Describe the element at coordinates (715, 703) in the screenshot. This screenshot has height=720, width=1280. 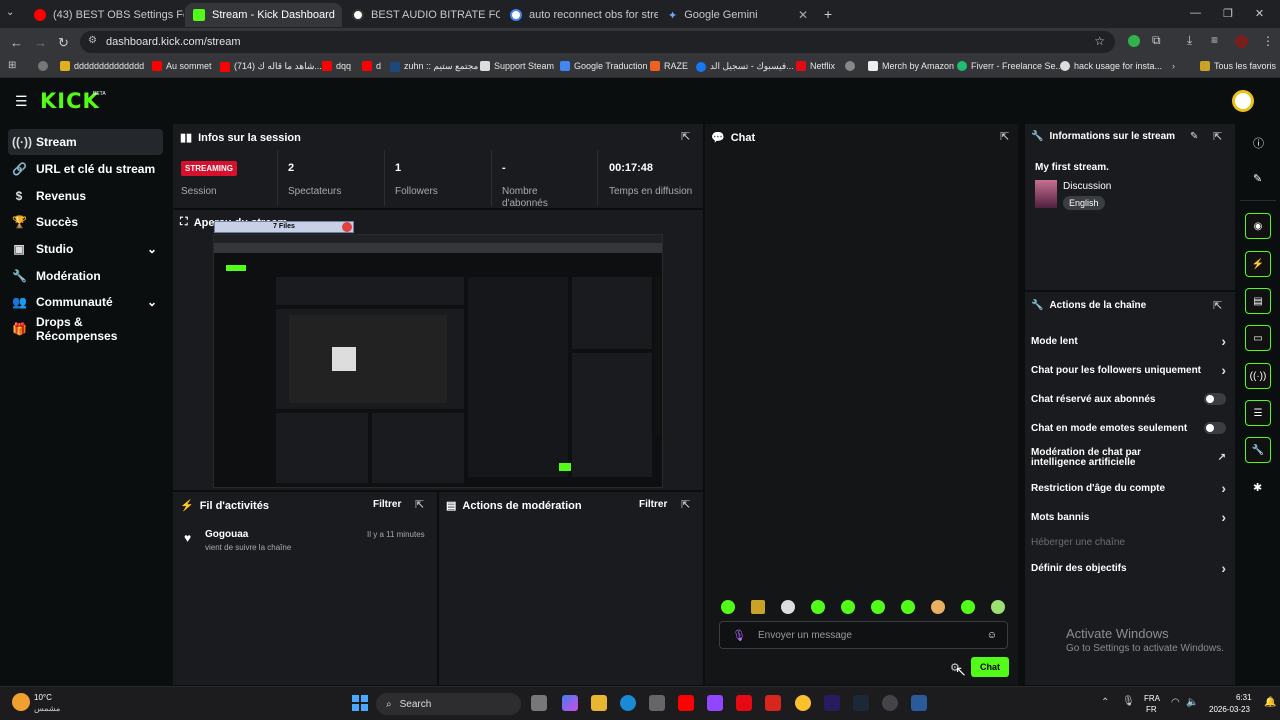
I see `twitch-icon` at that location.